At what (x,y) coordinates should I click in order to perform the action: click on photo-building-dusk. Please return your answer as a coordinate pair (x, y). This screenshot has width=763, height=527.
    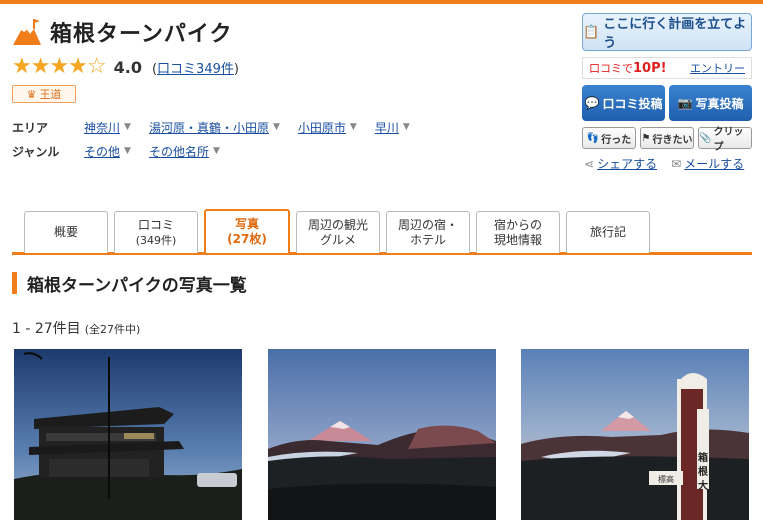
    Looking at the image, I should click on (128, 434).